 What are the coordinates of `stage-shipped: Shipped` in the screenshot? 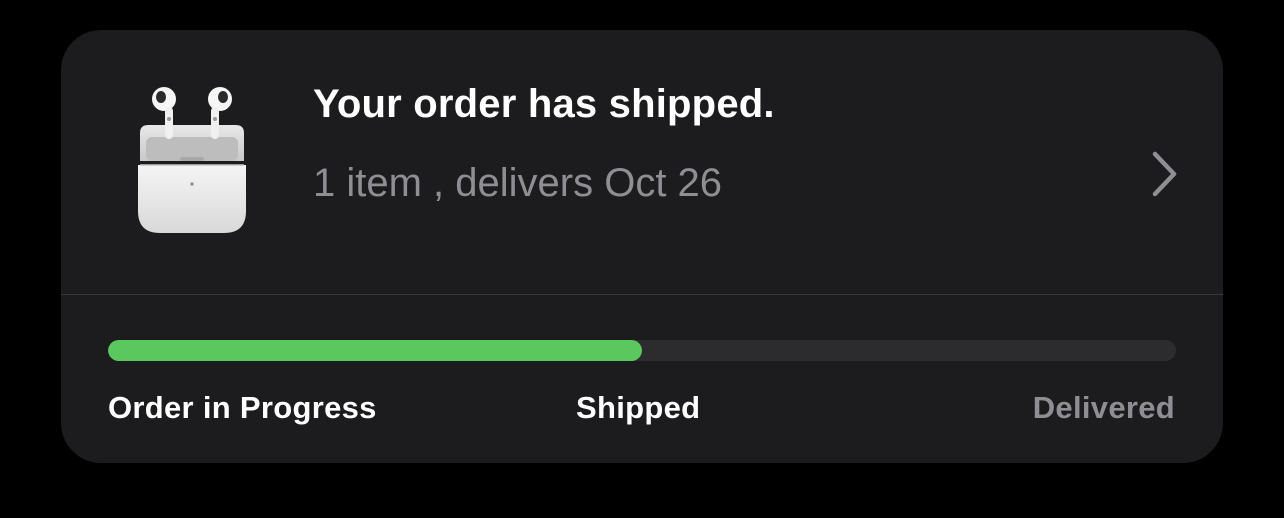 It's located at (638, 407).